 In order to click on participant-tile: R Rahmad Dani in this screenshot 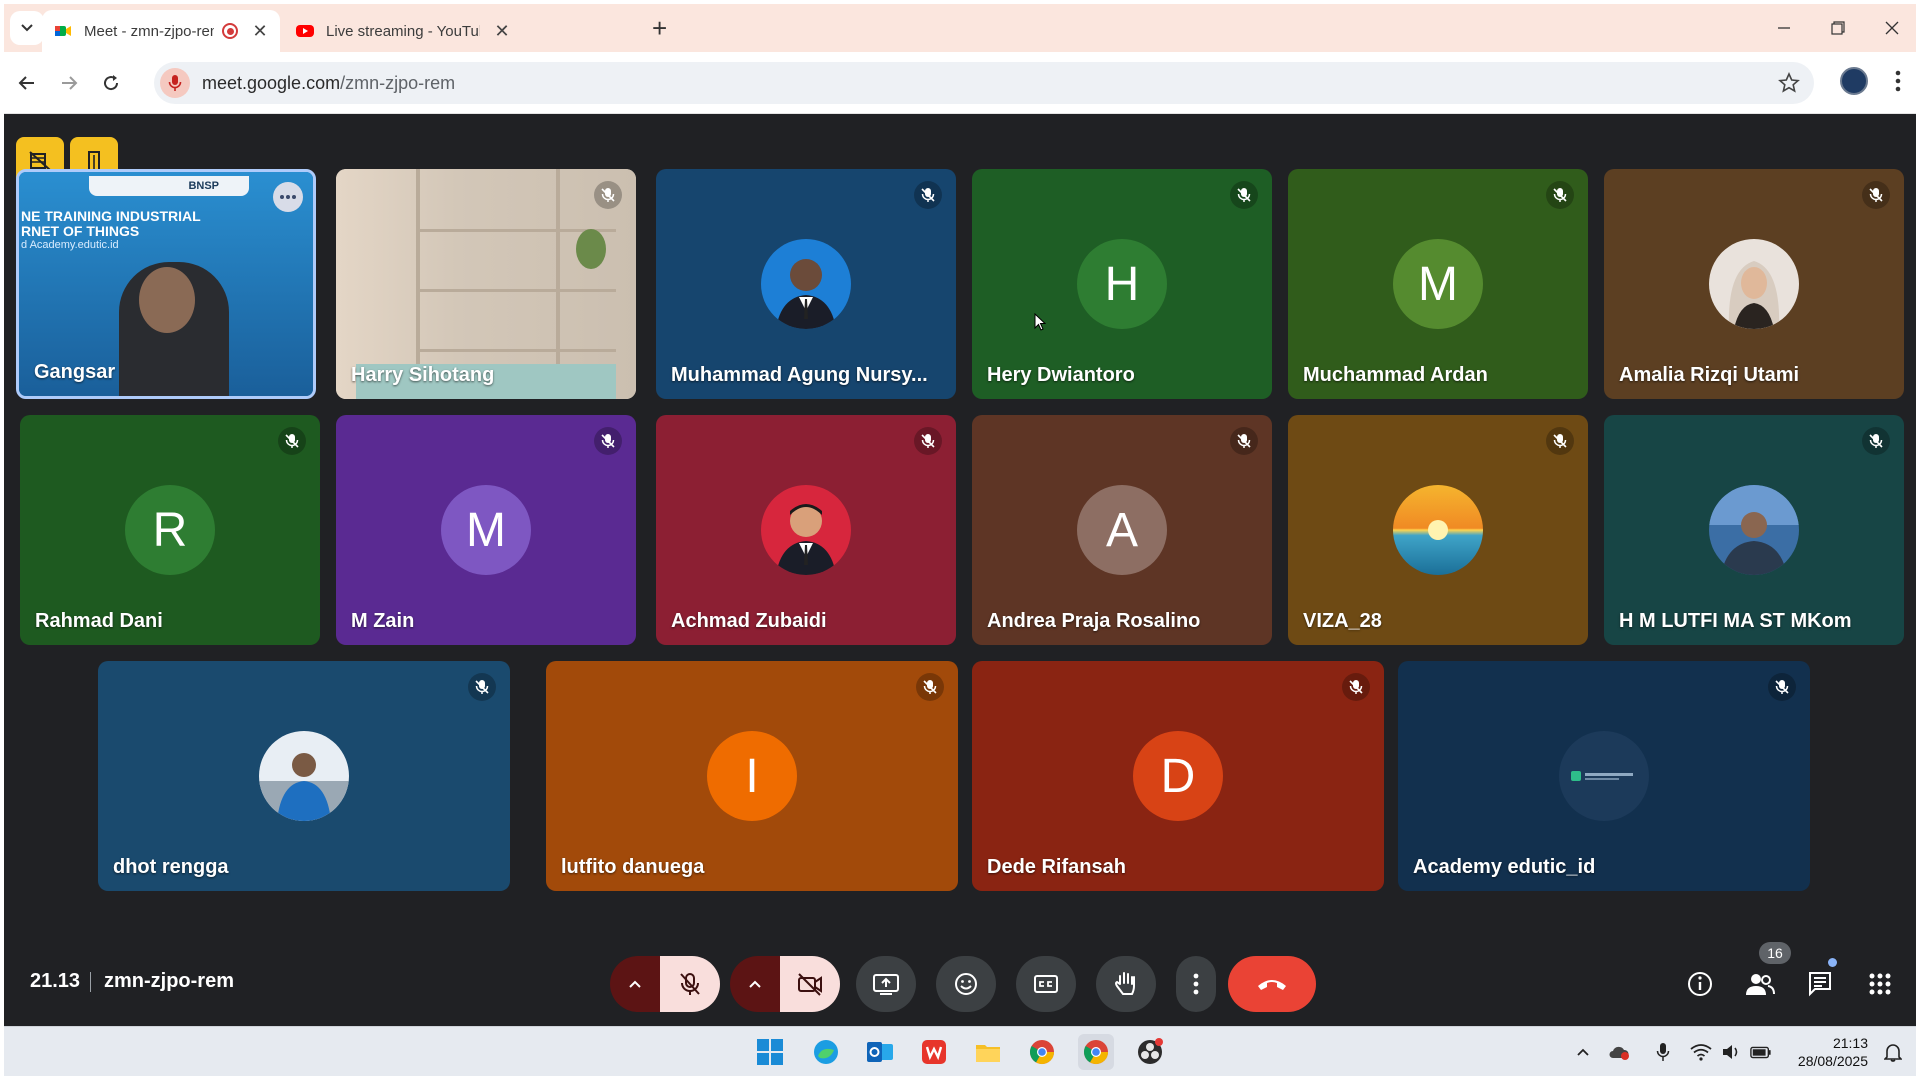, I will do `click(170, 530)`.